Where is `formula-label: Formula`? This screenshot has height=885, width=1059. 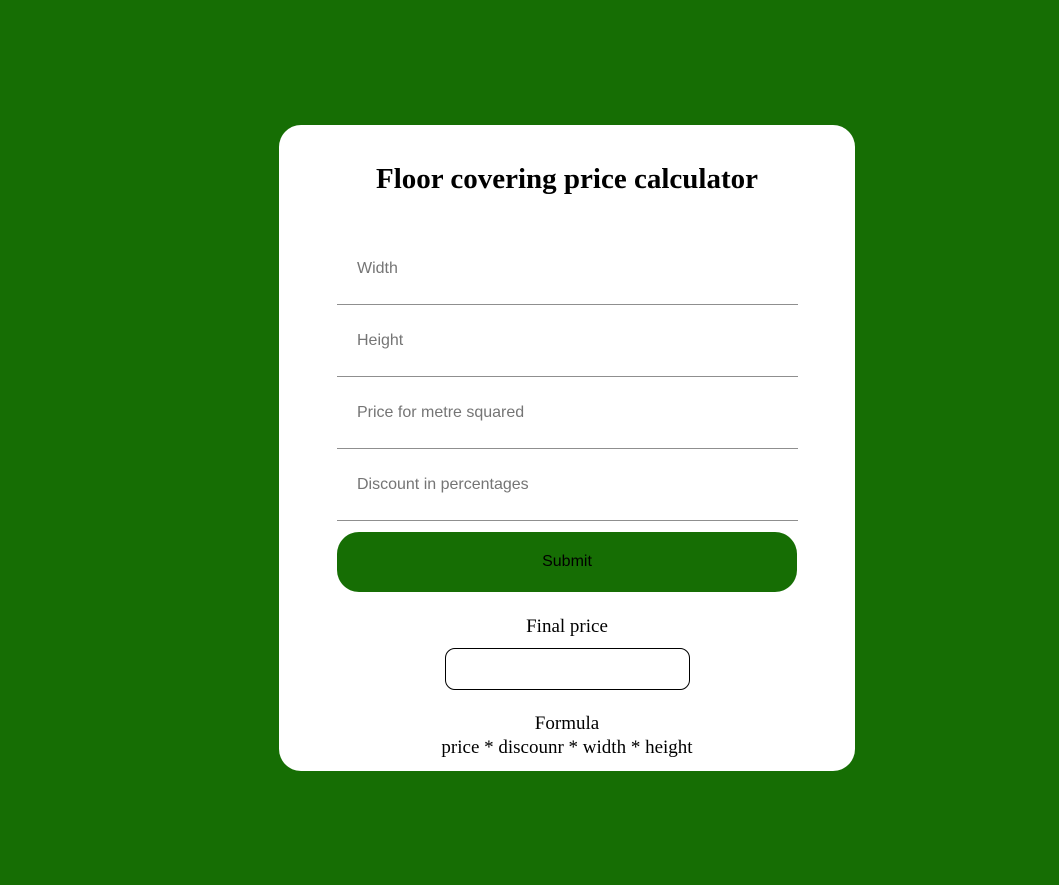
formula-label: Formula is located at coordinates (567, 723).